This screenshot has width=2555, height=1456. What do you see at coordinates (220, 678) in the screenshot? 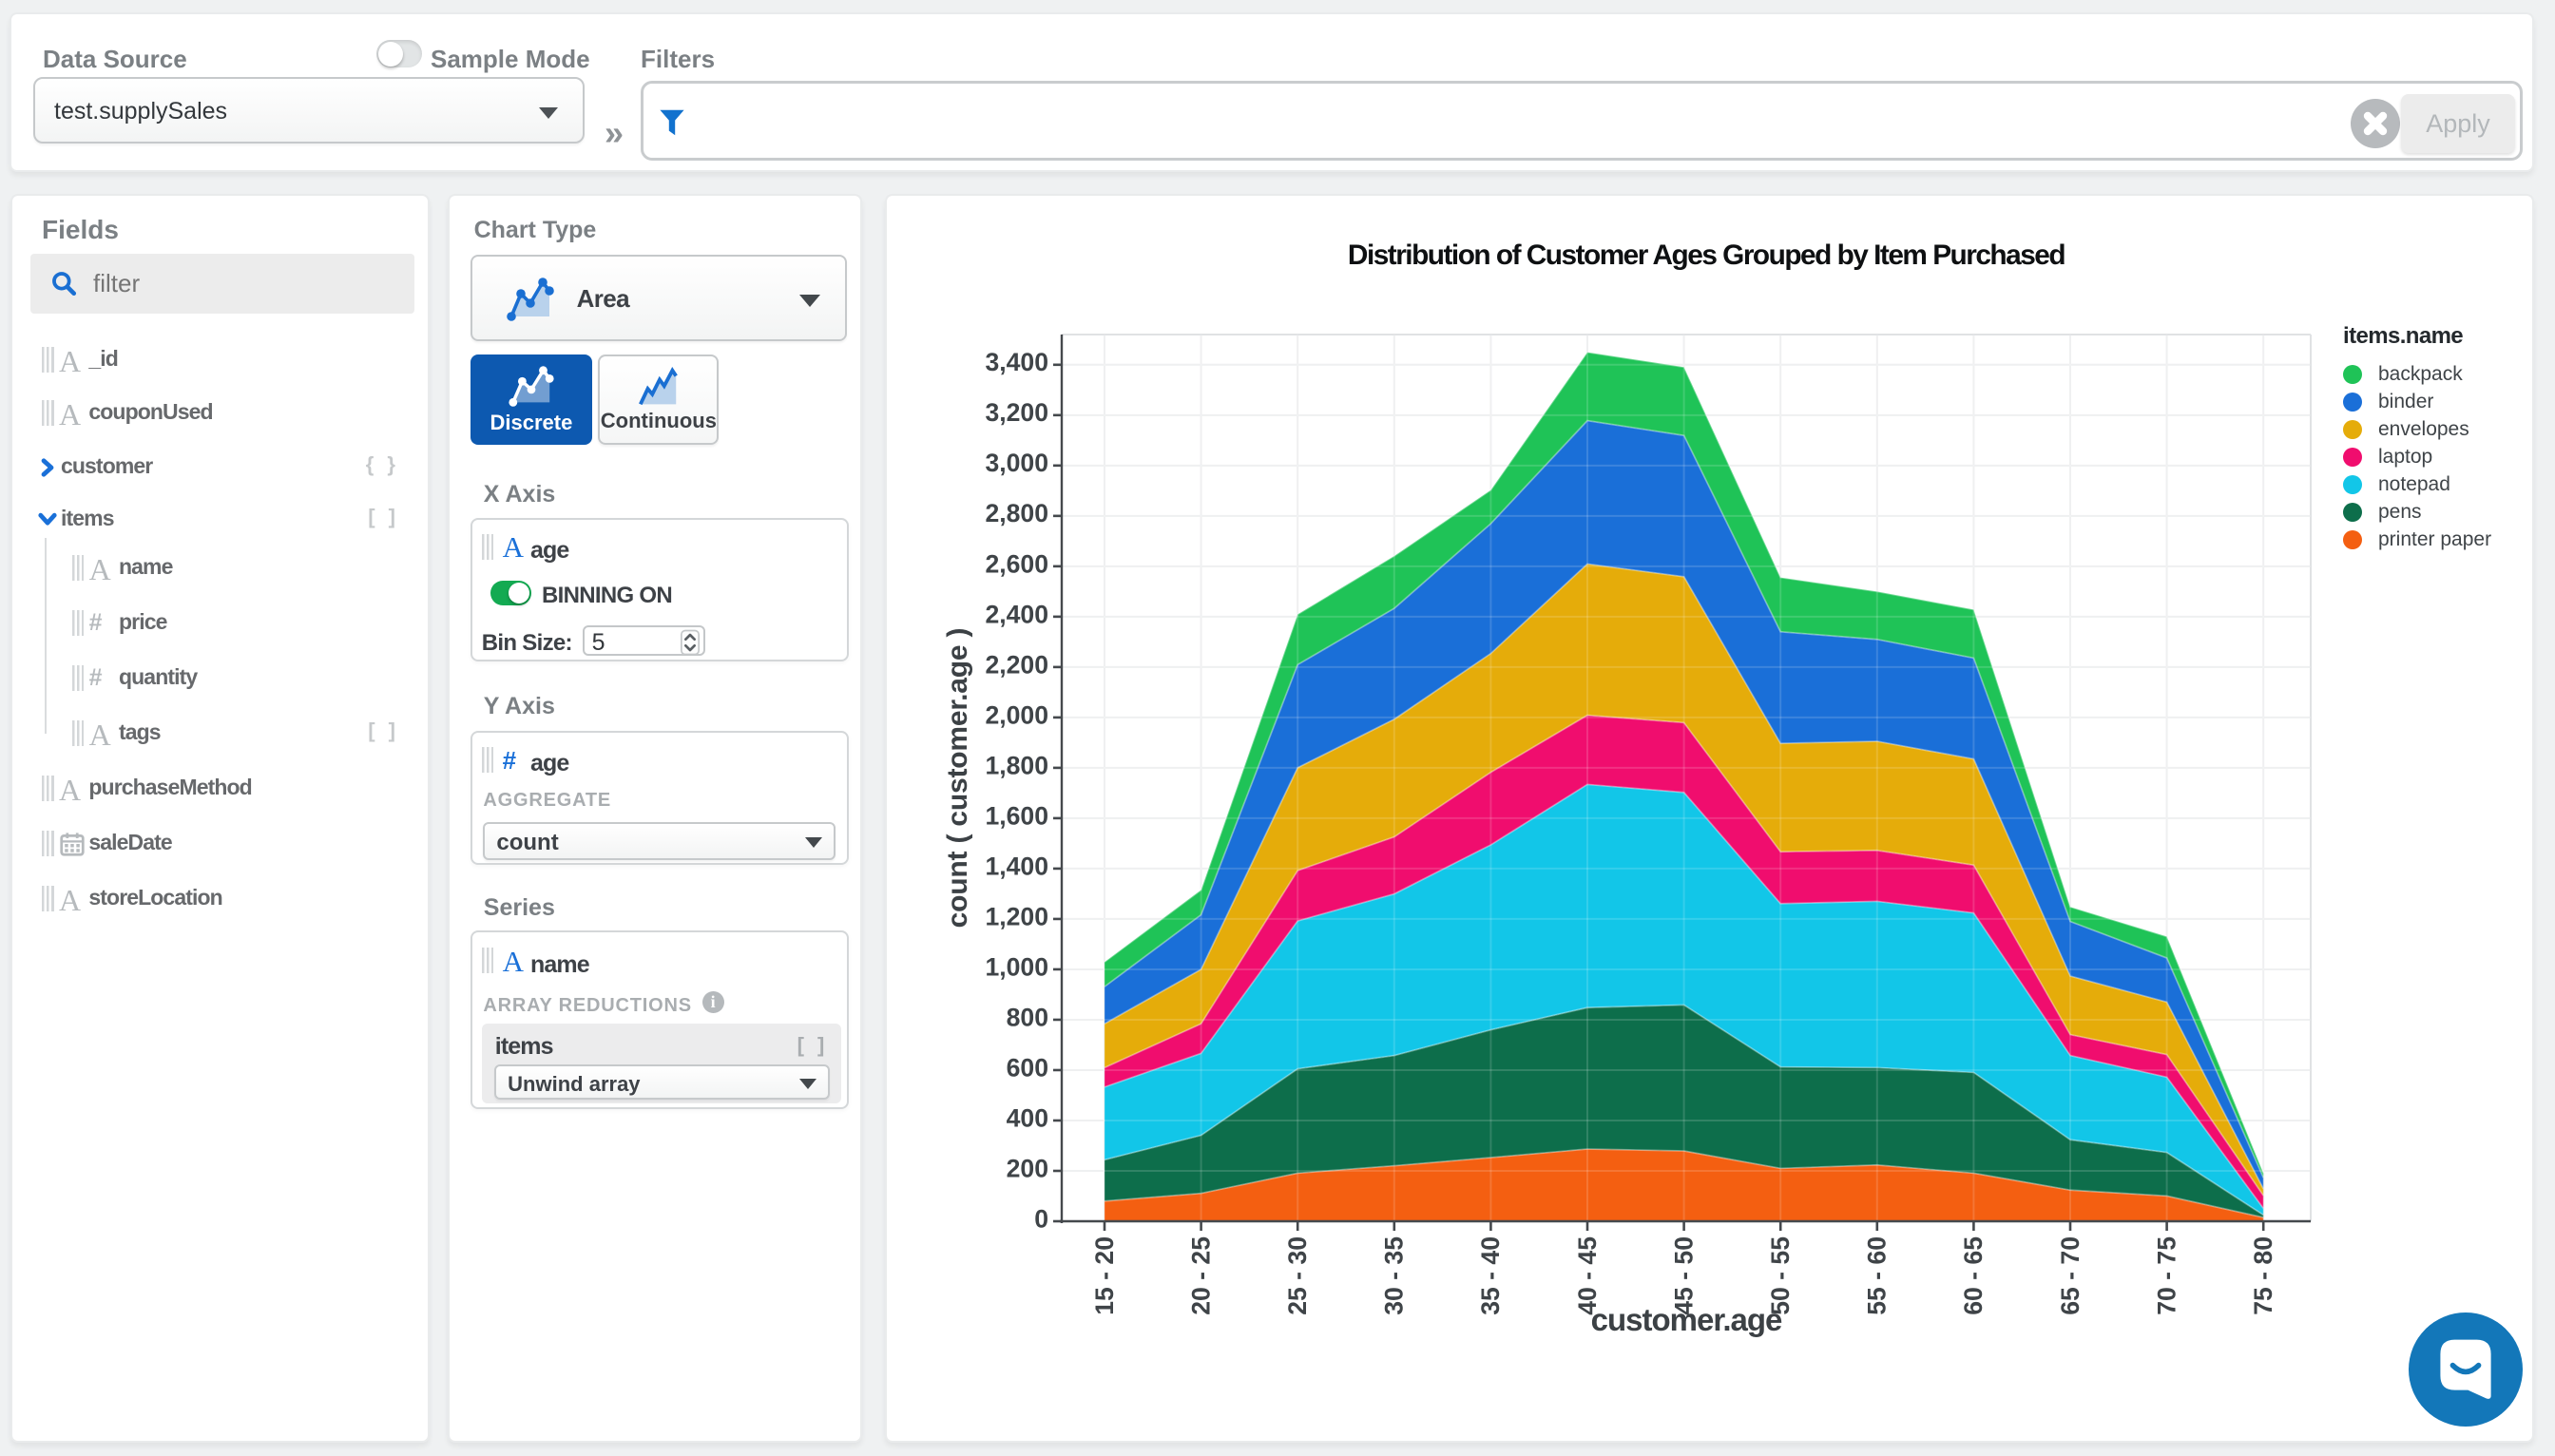
I see `field-row-quantity: # quantity` at bounding box center [220, 678].